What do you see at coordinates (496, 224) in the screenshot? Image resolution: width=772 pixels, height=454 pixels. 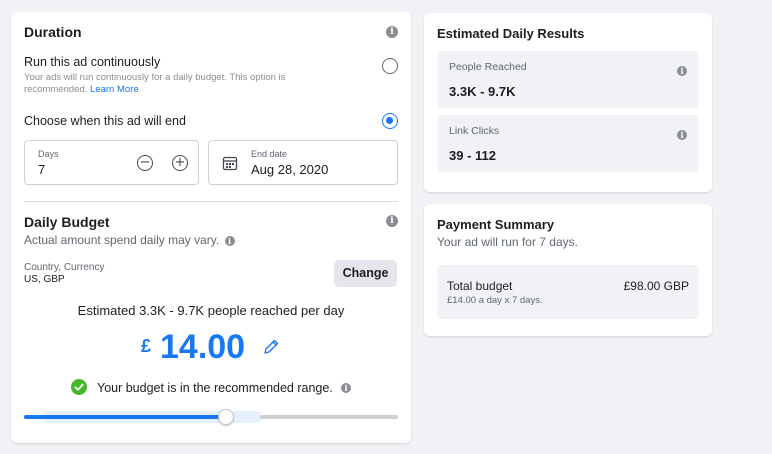 I see `payment-title: Payment Summary` at bounding box center [496, 224].